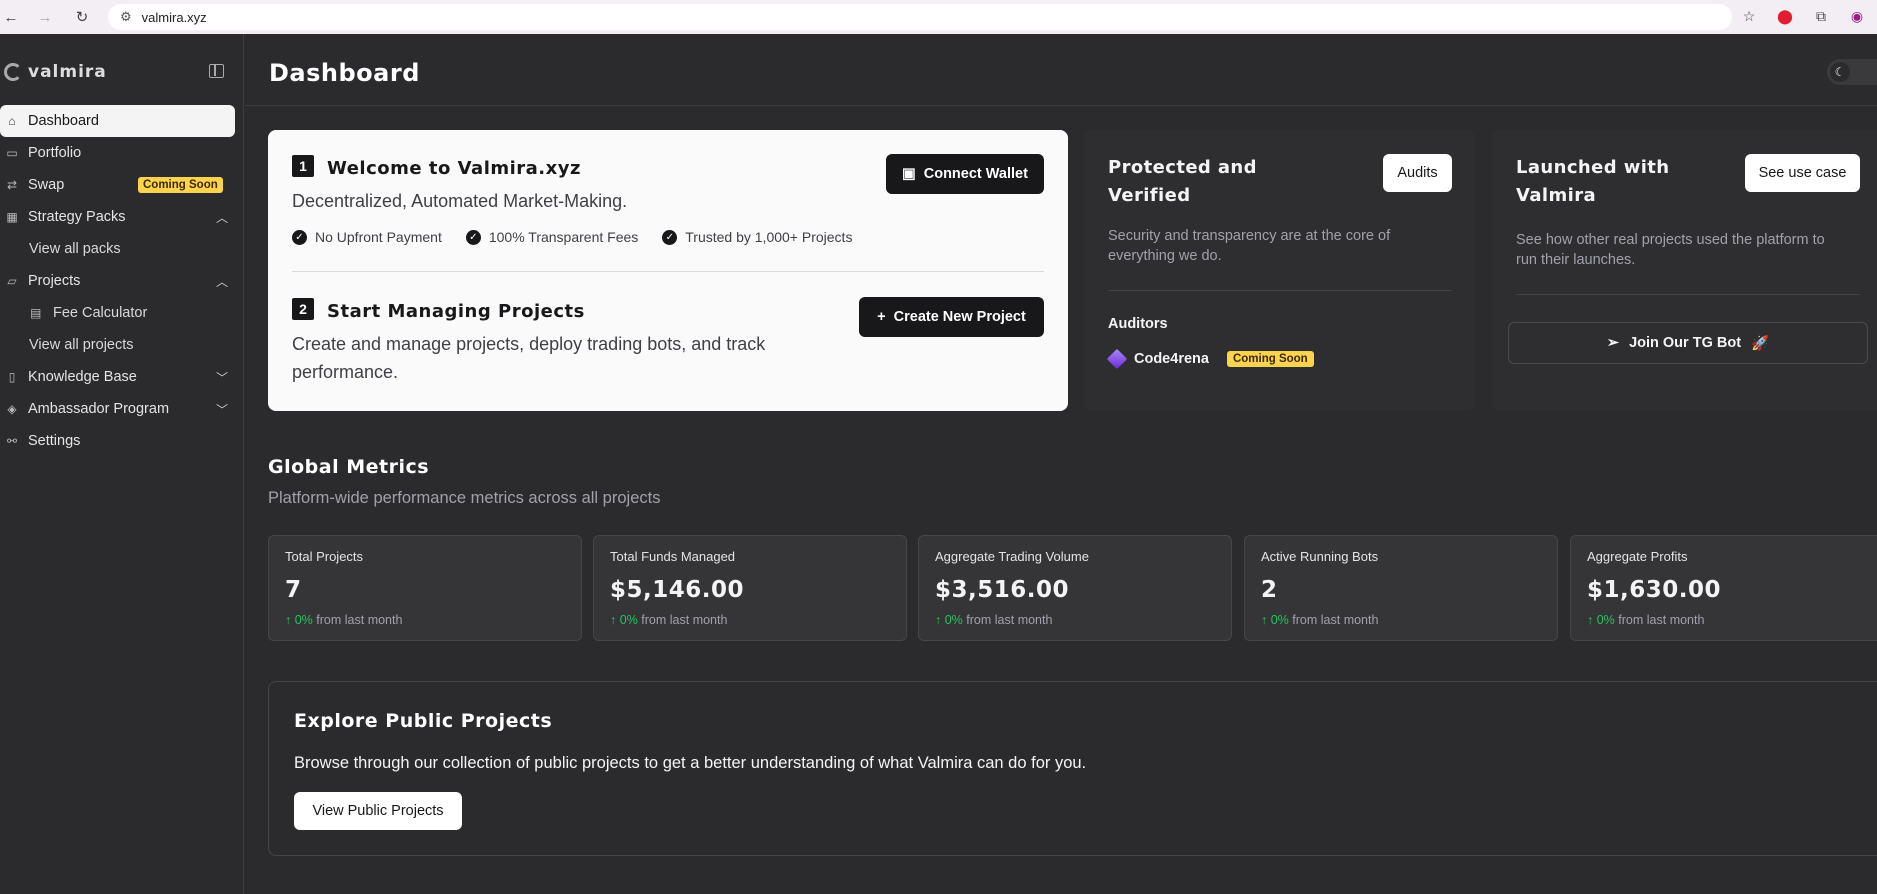  I want to click on metric-value: 2, so click(1269, 590).